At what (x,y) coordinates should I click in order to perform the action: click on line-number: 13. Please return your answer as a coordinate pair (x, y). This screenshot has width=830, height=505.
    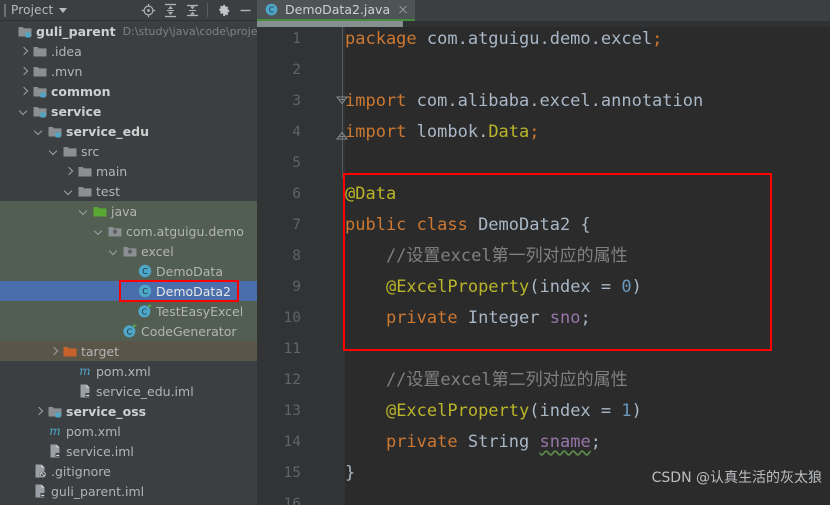
    Looking at the image, I should click on (292, 411).